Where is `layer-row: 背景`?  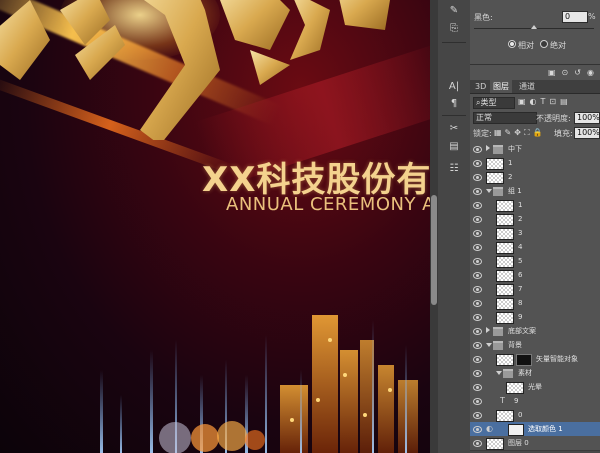 layer-row: 背景 is located at coordinates (535, 345).